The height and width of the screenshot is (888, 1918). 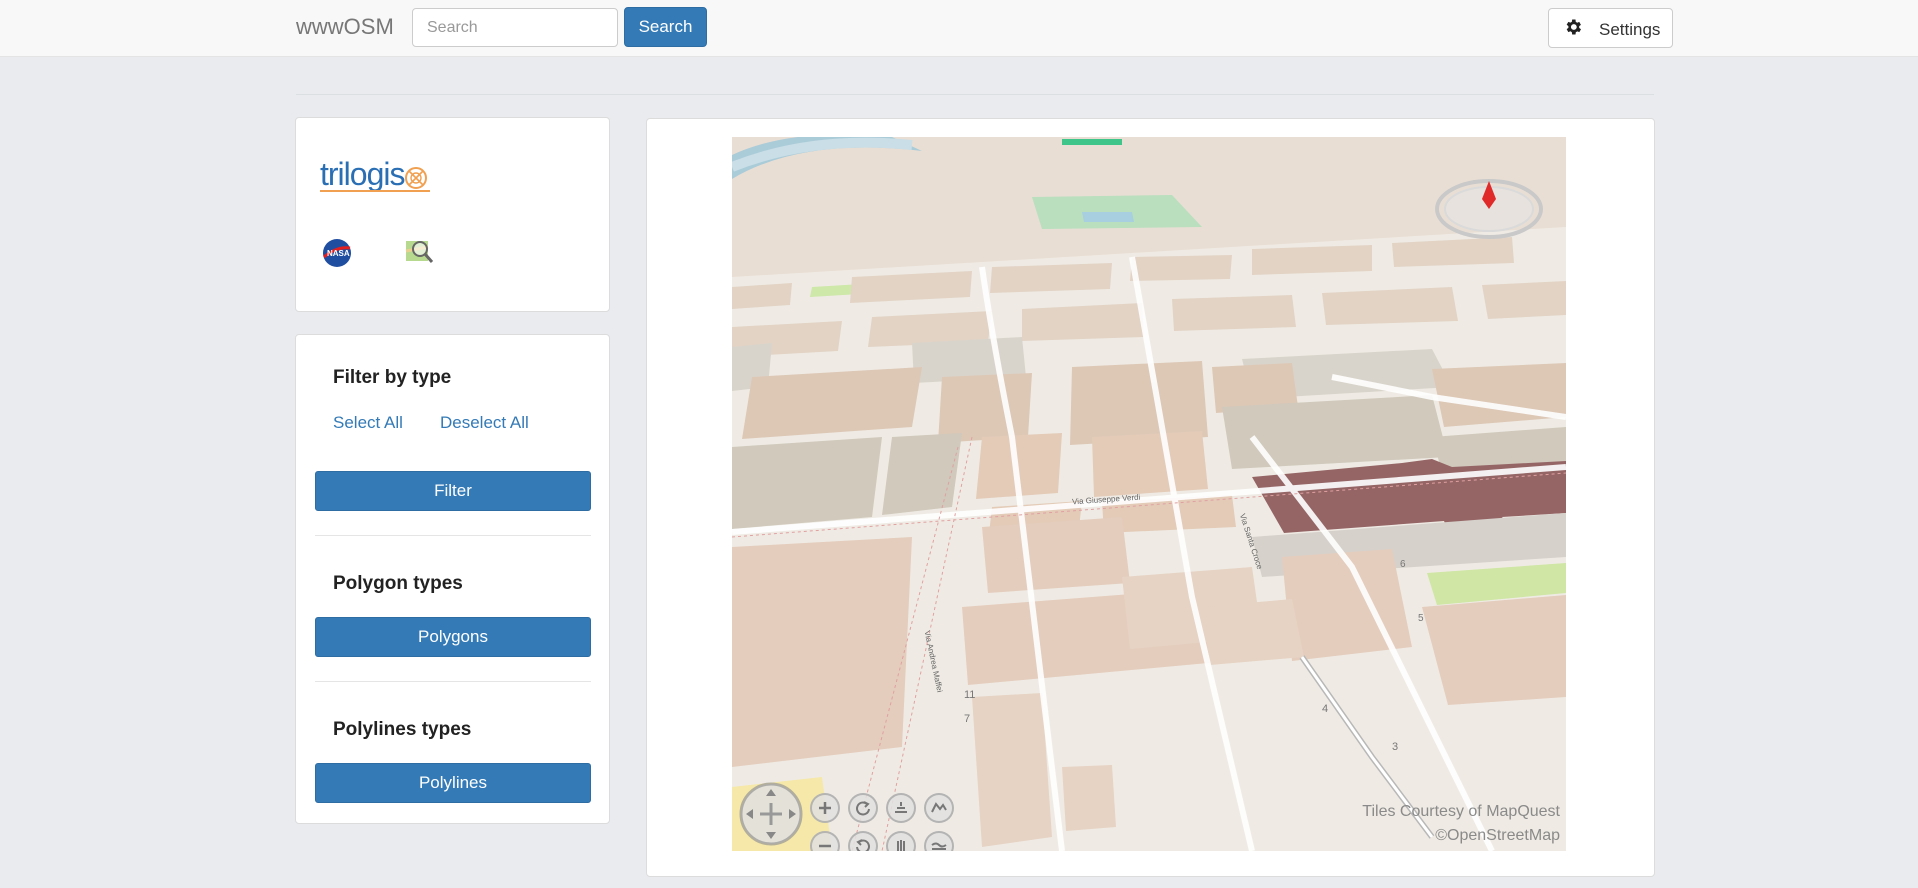 I want to click on search-button: Search, so click(x=665, y=27).